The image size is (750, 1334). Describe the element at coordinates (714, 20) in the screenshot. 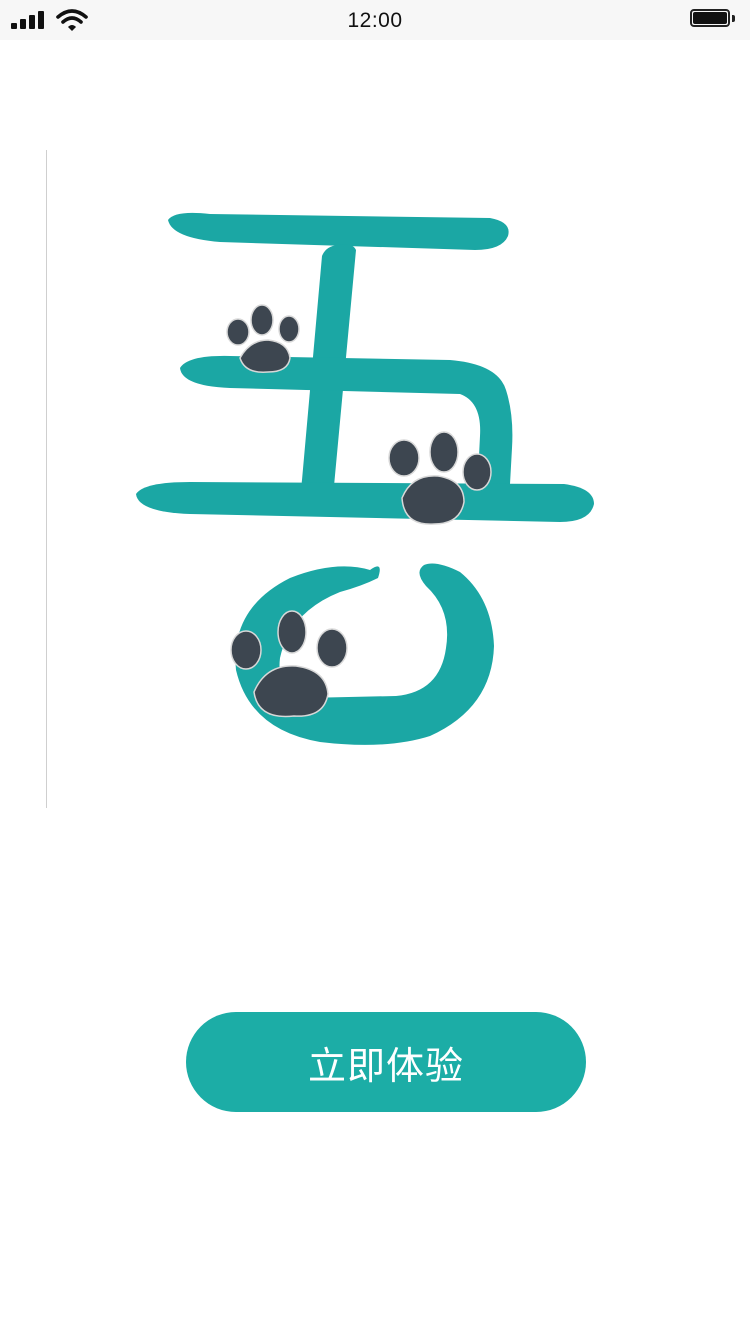

I see `battery-icon` at that location.